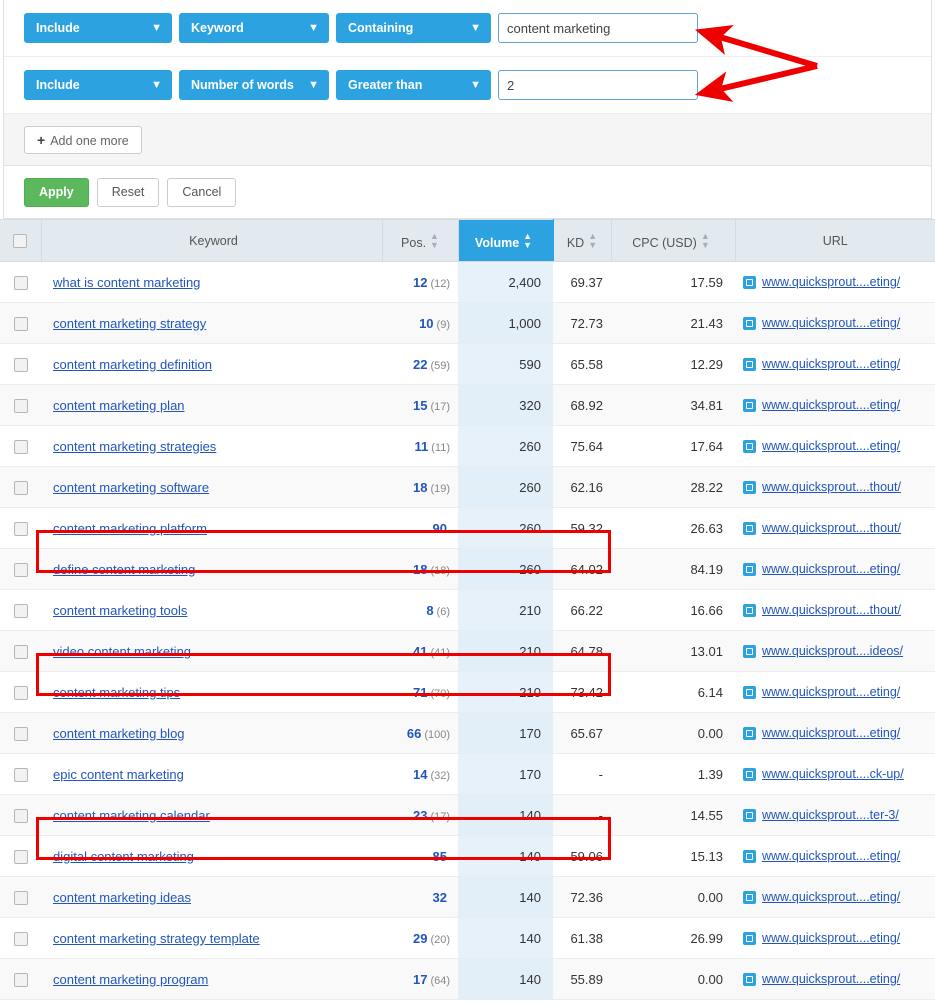 Image resolution: width=935 pixels, height=1008 pixels. Describe the element at coordinates (413, 28) in the screenshot. I see `filter-operator-dropdown-1: Containing ▼` at that location.